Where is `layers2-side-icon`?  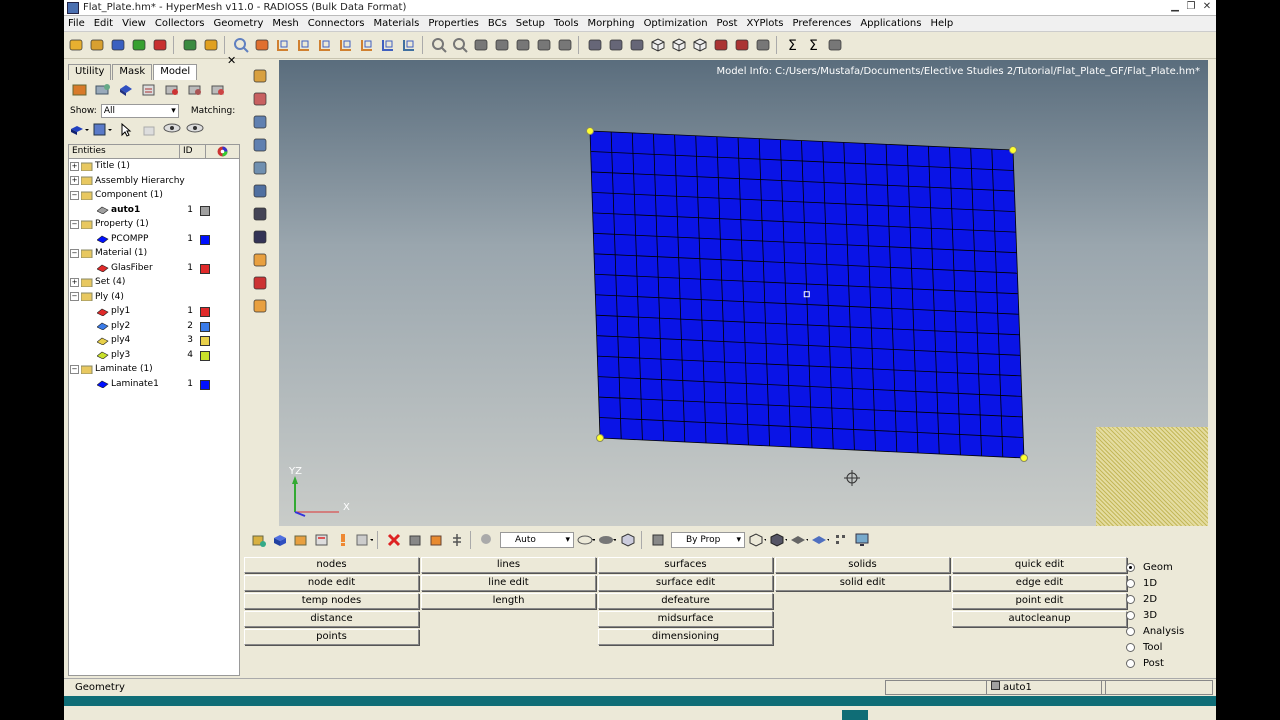
layers2-side-icon is located at coordinates (260, 145).